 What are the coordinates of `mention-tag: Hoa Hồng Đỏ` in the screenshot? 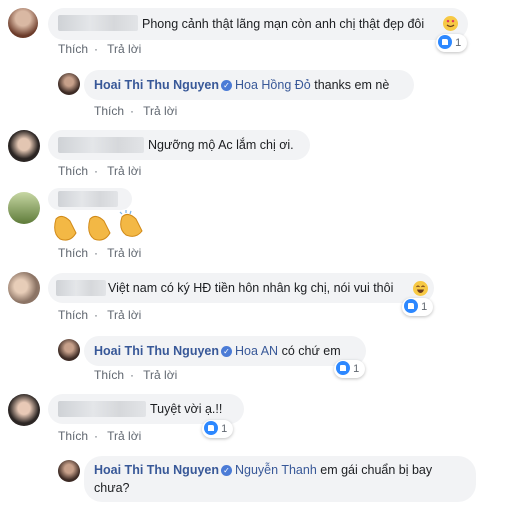 It's located at (273, 85).